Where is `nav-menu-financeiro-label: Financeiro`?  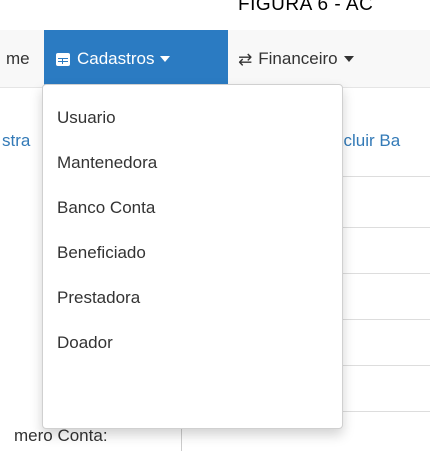 nav-menu-financeiro-label: Financeiro is located at coordinates (298, 58).